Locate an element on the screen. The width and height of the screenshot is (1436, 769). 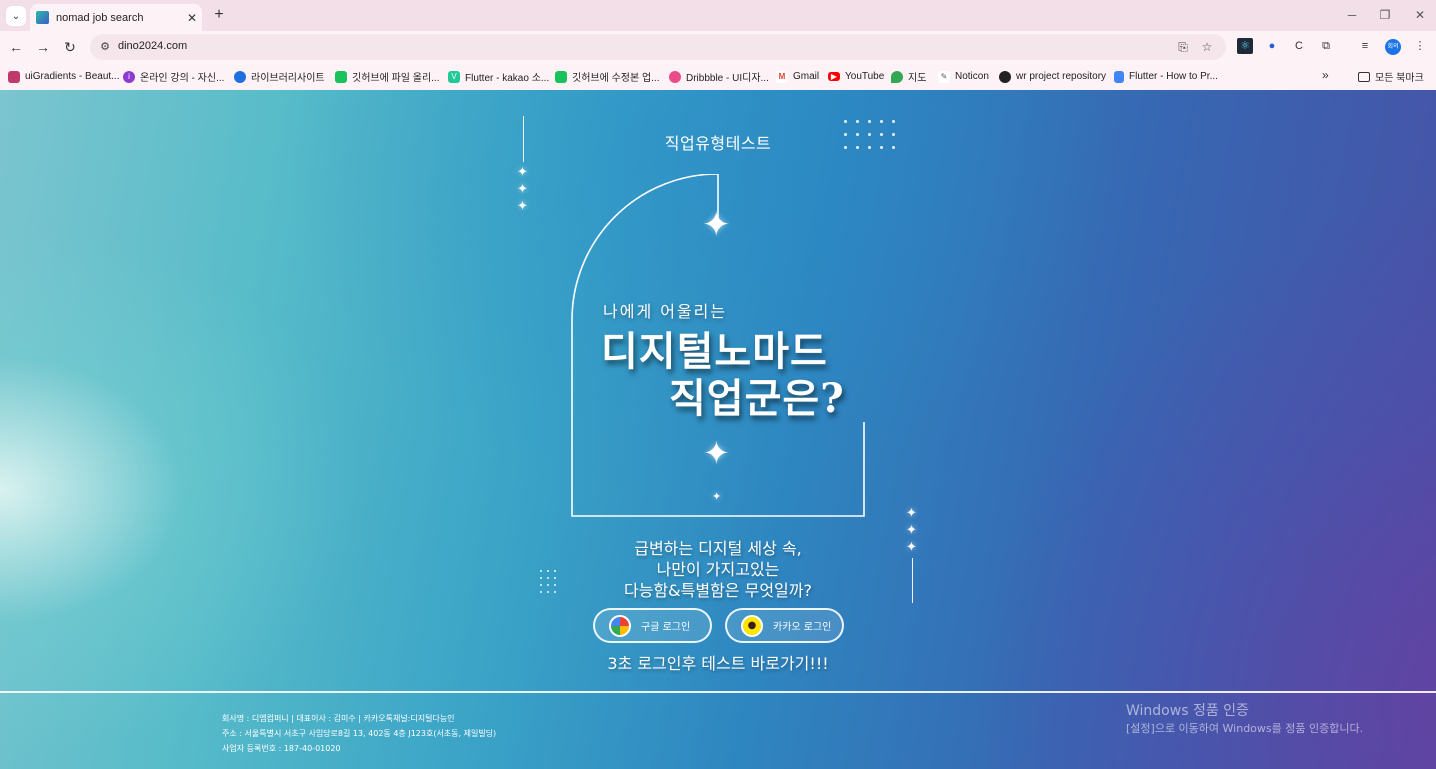
bookmark-label: 지도 is located at coordinates (917, 78).